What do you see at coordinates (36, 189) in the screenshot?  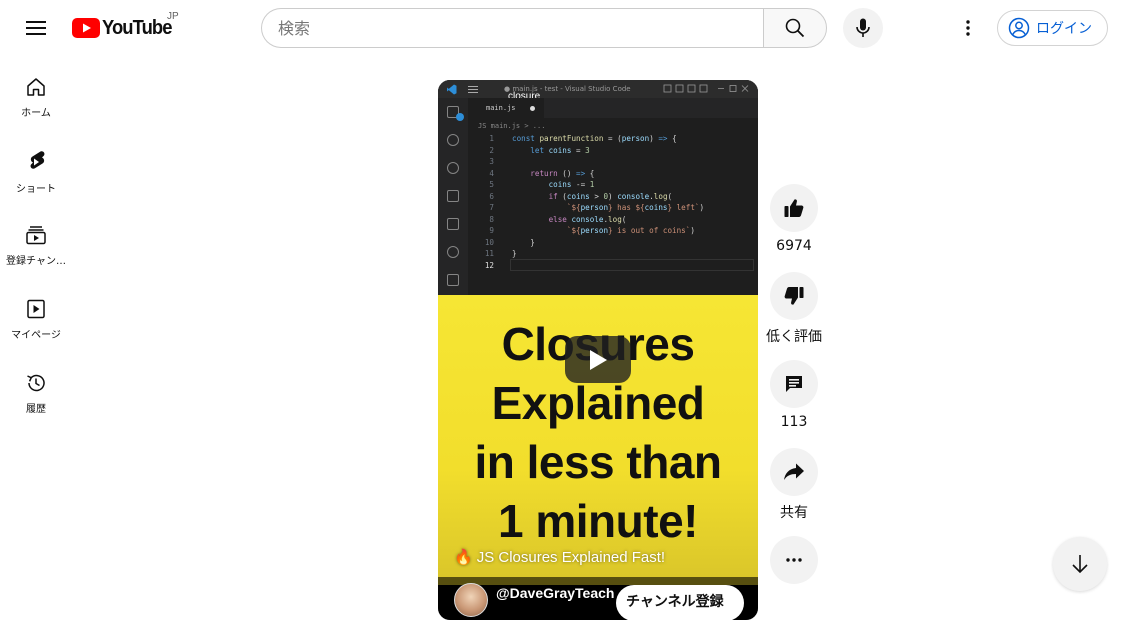 I see `guide-item-label: ショート` at bounding box center [36, 189].